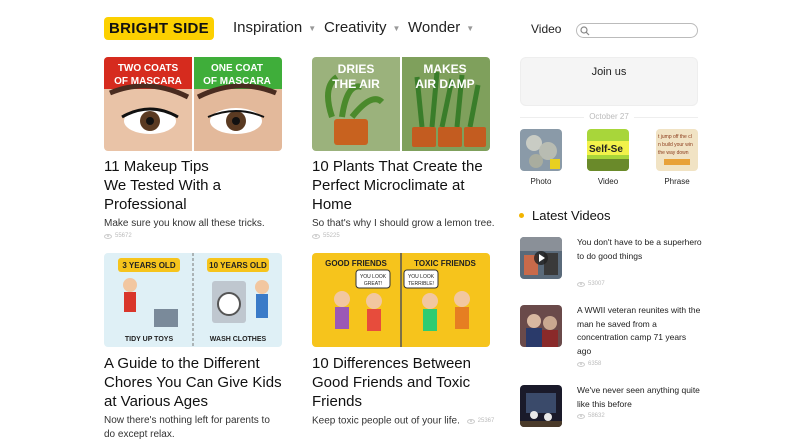 The height and width of the screenshot is (441, 800). I want to click on svg-text: t jump off the cl, so click(675, 137).